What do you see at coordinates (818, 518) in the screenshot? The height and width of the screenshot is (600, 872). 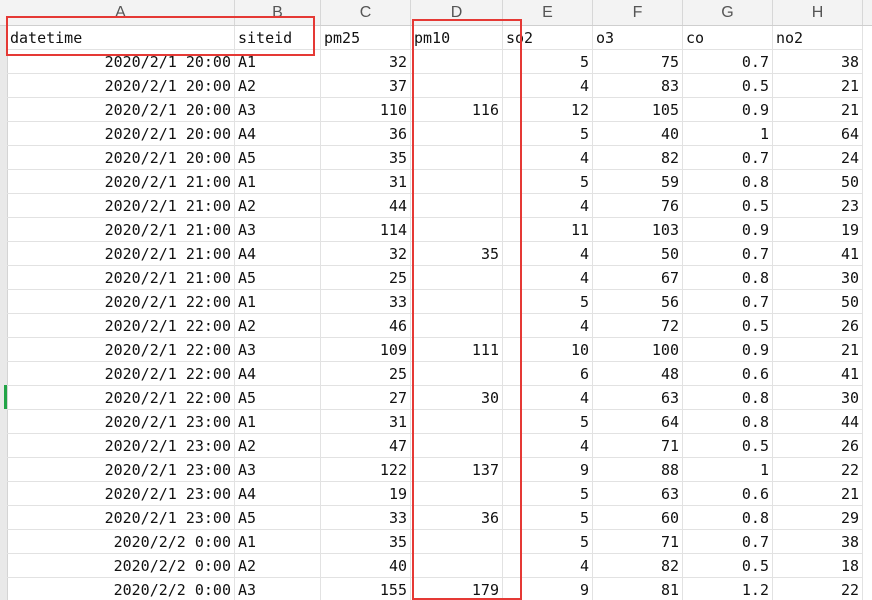 I see `table-cell: 29` at bounding box center [818, 518].